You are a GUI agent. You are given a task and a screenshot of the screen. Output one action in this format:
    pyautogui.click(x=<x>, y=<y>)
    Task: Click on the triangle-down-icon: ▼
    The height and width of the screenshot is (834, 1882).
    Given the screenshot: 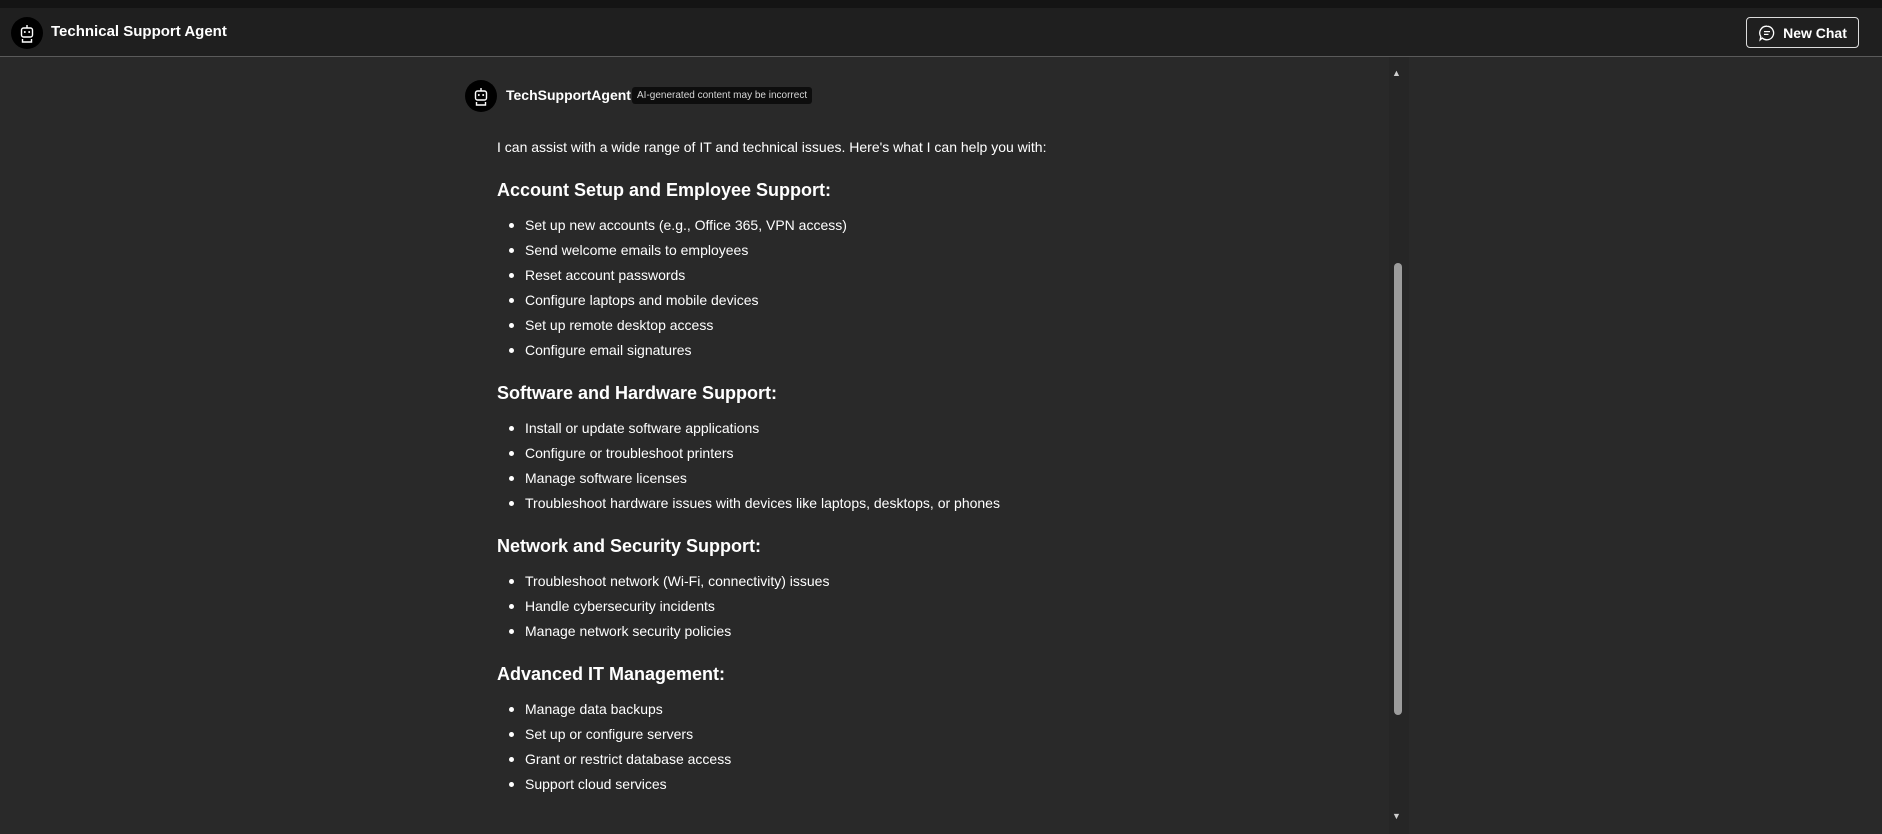 What is the action you would take?
    pyautogui.click(x=1396, y=816)
    